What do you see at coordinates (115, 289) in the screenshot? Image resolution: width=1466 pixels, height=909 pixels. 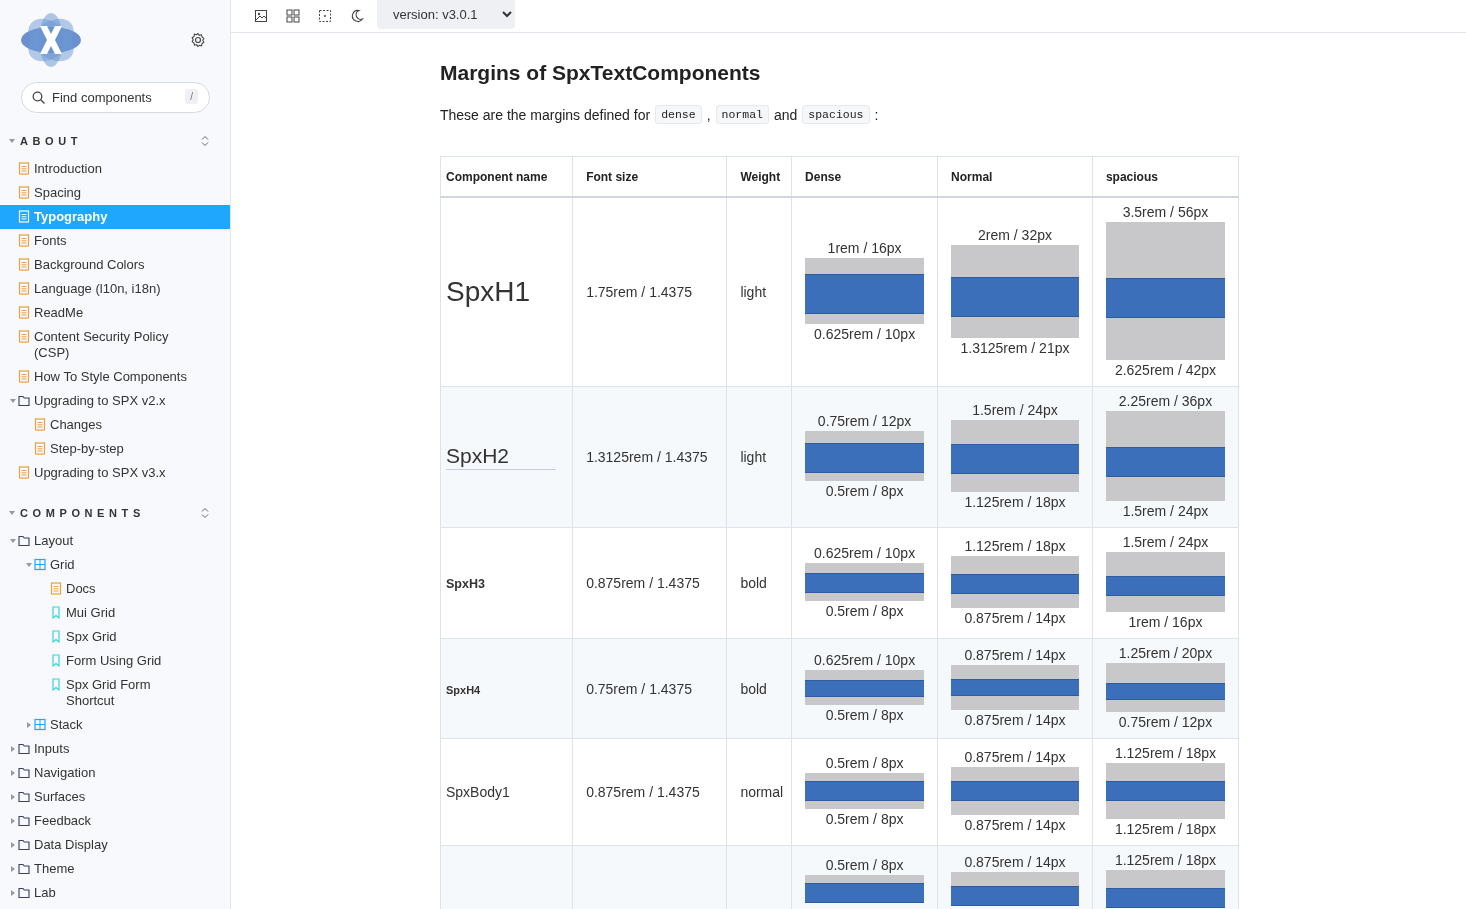 I see `sidebar-item: Language (l10n, i18n)` at bounding box center [115, 289].